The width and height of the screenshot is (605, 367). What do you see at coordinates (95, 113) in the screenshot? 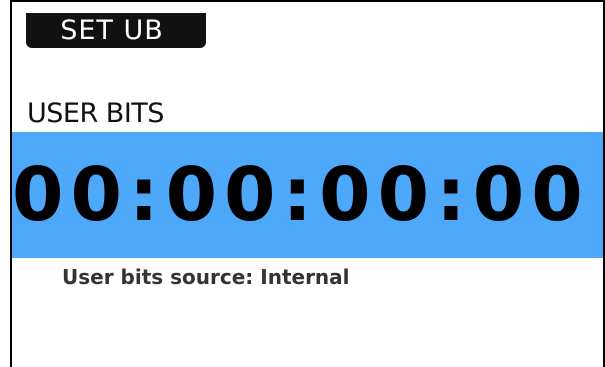
I see `user-bits-label: USER BITS` at bounding box center [95, 113].